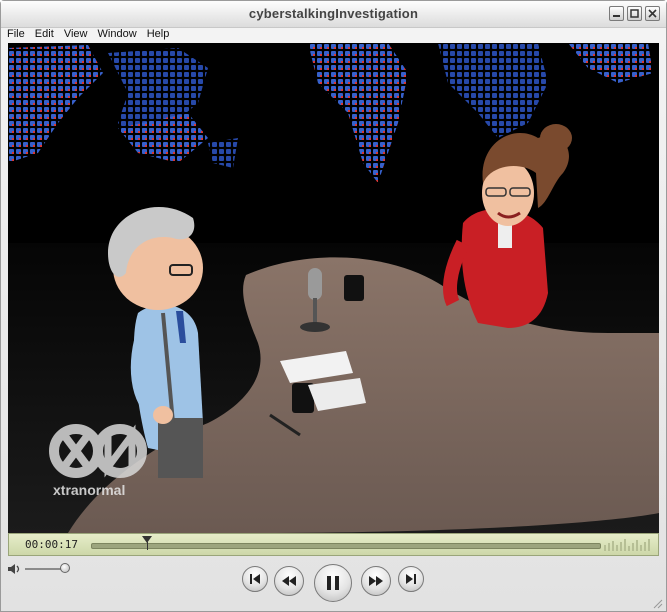 Image resolution: width=667 pixels, height=612 pixels. I want to click on status-bar: 00:00:17, so click(333, 544).